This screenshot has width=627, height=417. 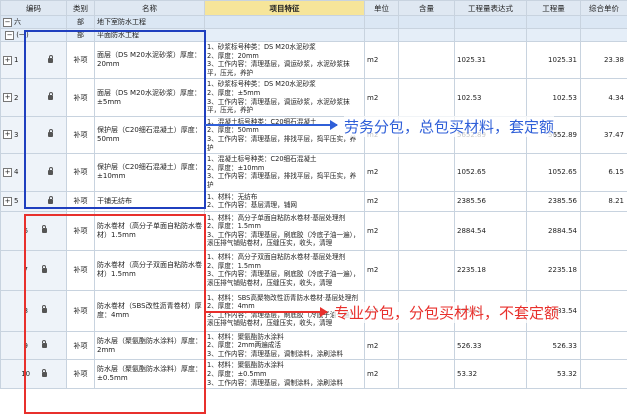 I want to click on row-quantity: 102.53, so click(x=553, y=97).